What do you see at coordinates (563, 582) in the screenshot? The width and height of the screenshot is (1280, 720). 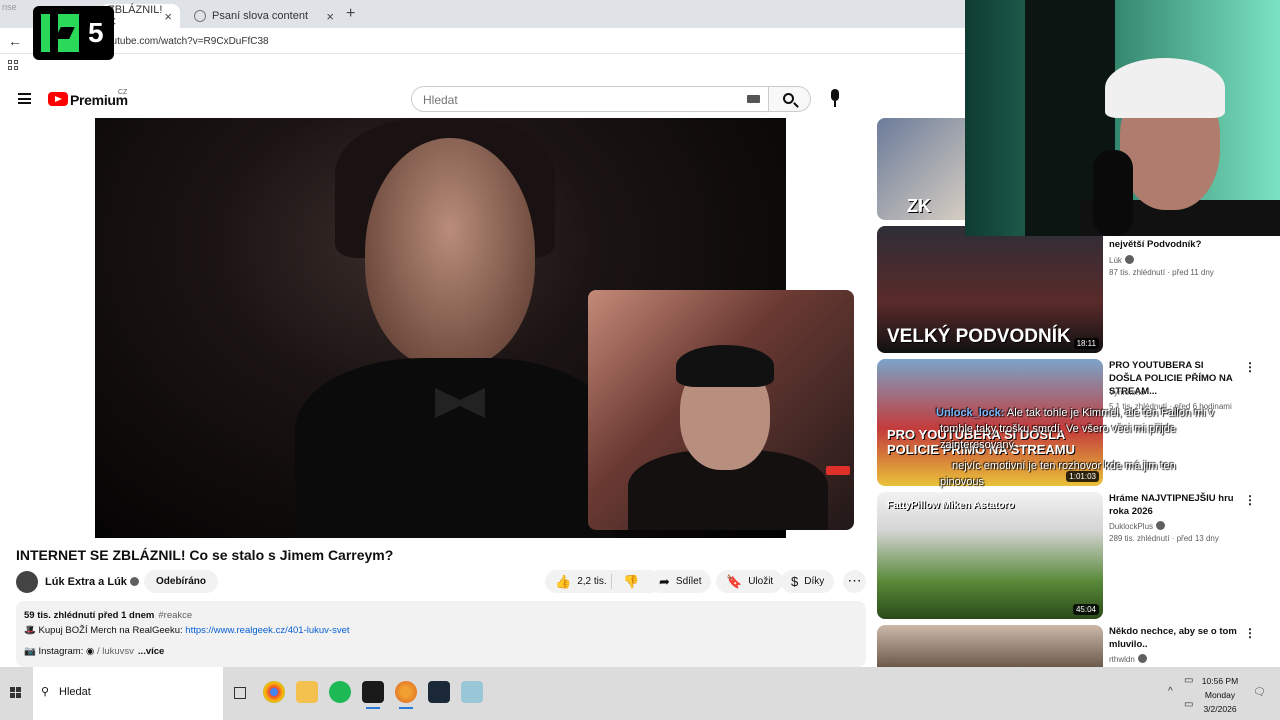 I see `thumbs-up-icon: 👍` at bounding box center [563, 582].